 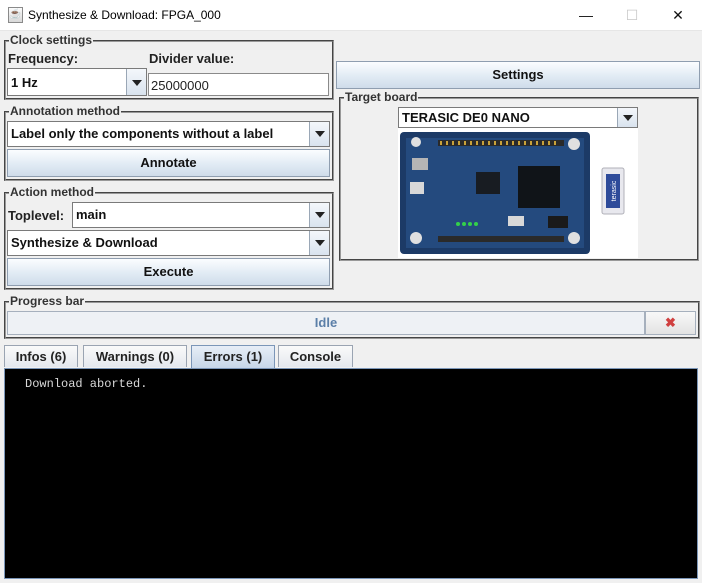 What do you see at coordinates (47, 301) in the screenshot?
I see `progress-bar-legend: Progress bar` at bounding box center [47, 301].